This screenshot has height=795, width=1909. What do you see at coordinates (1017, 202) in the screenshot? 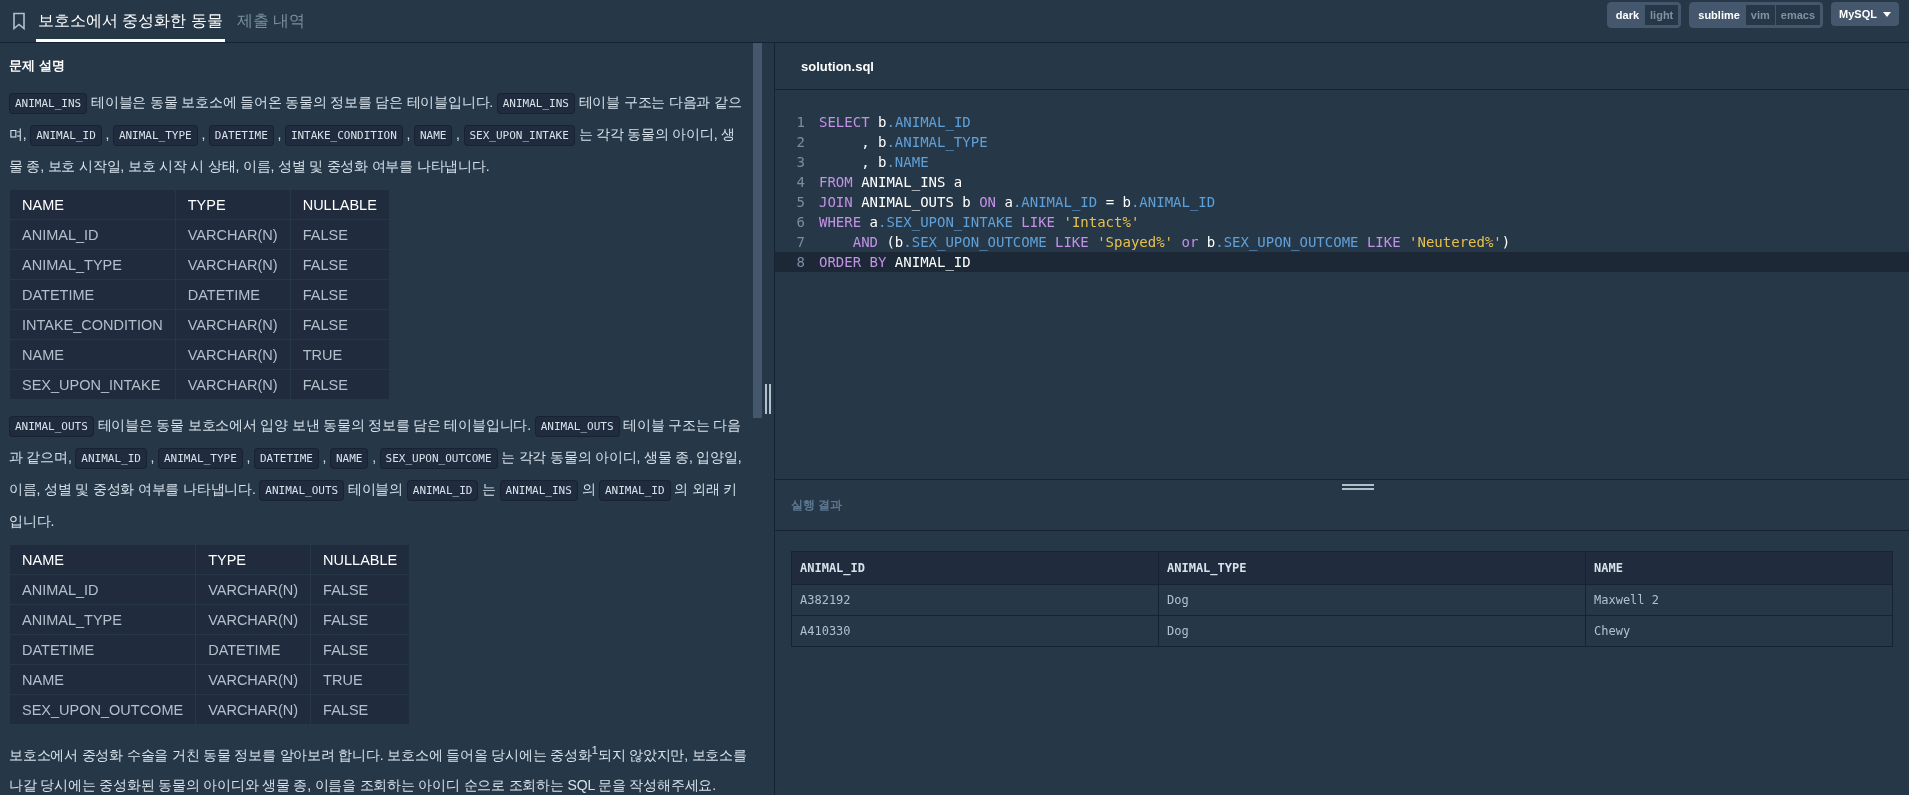
I see `code-line: JOIN ANIMAL_OUTS b ON a.ANIMAL_ID = b.ANIMAL_ID` at bounding box center [1017, 202].